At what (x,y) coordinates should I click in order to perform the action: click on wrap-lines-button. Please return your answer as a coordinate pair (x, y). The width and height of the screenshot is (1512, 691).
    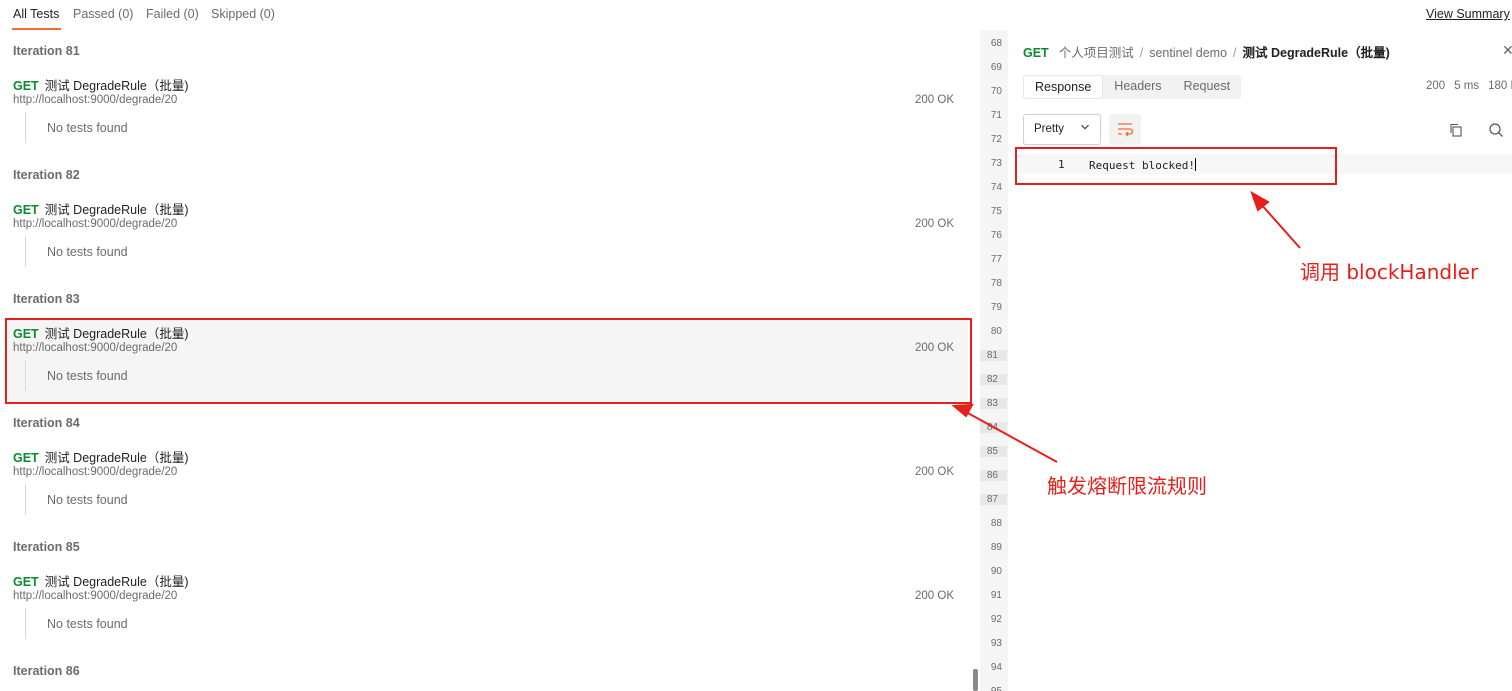
    Looking at the image, I should click on (1125, 129).